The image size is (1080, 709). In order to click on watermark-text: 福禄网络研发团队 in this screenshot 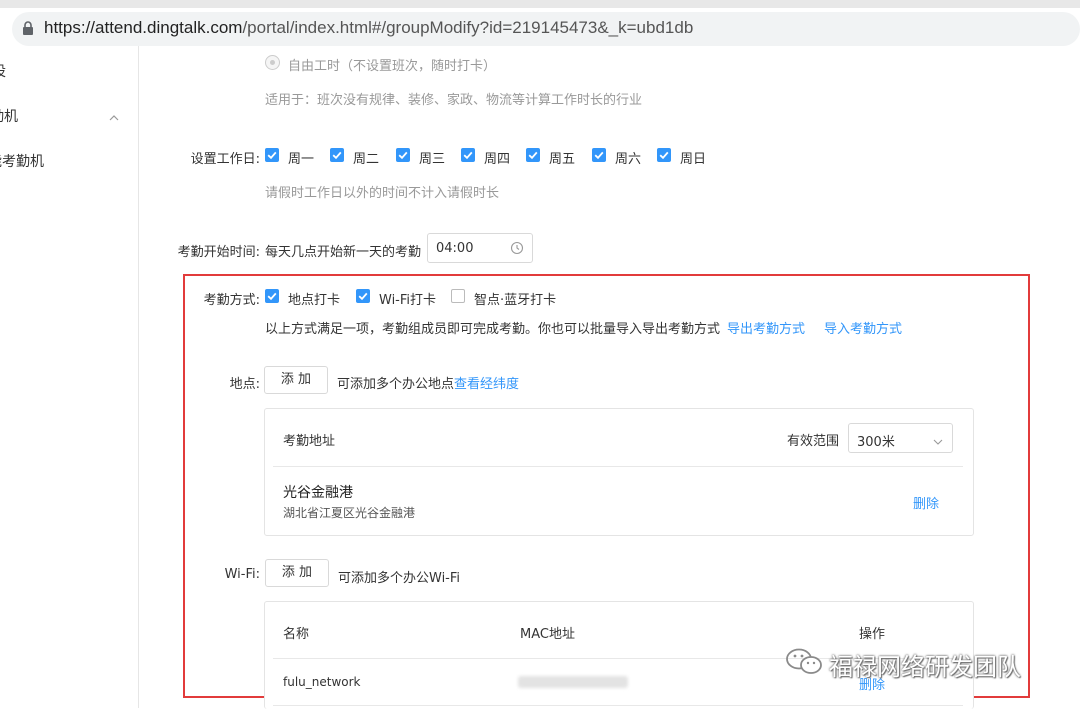, I will do `click(925, 667)`.